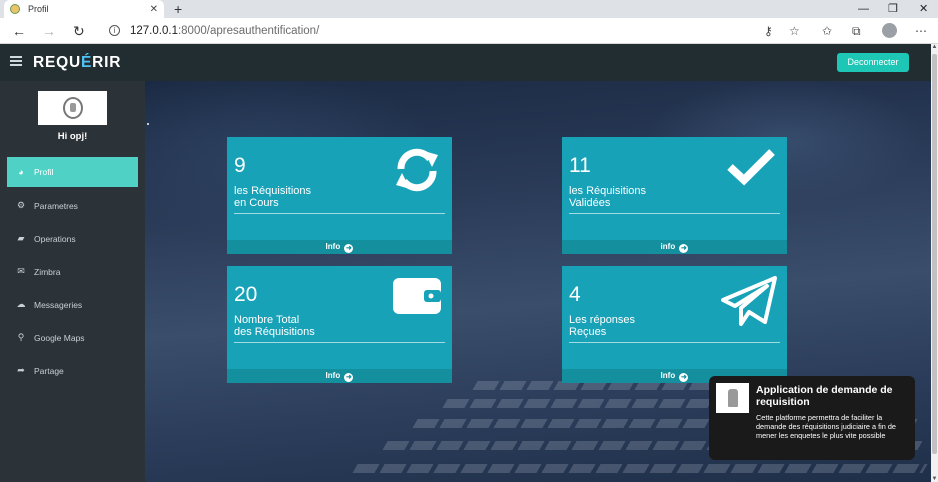 This screenshot has width=938, height=482. I want to click on more-options-icon: ⋯, so click(921, 31).